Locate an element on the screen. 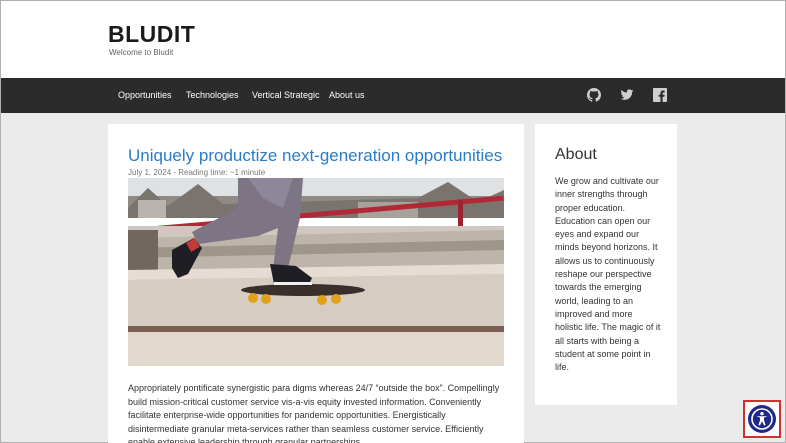 This screenshot has height=443, width=786. sidebar-title: About is located at coordinates (576, 154).